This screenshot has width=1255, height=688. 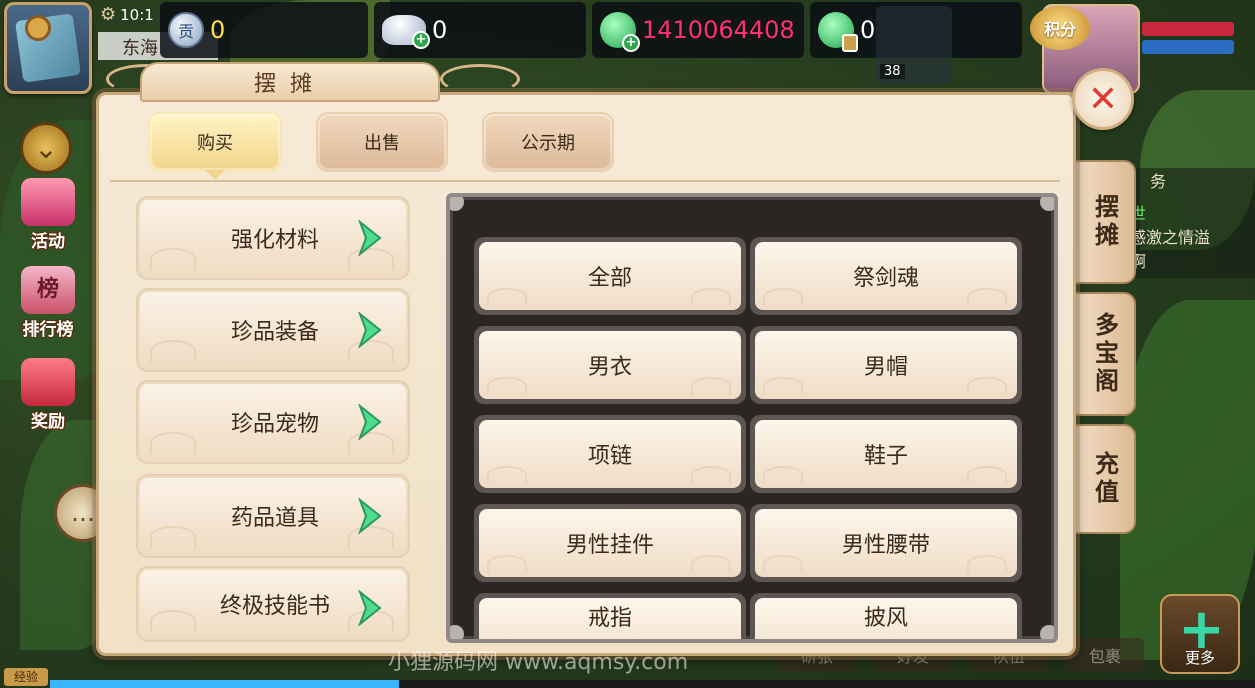 I want to click on exp-label: 经验, so click(x=26, y=677).